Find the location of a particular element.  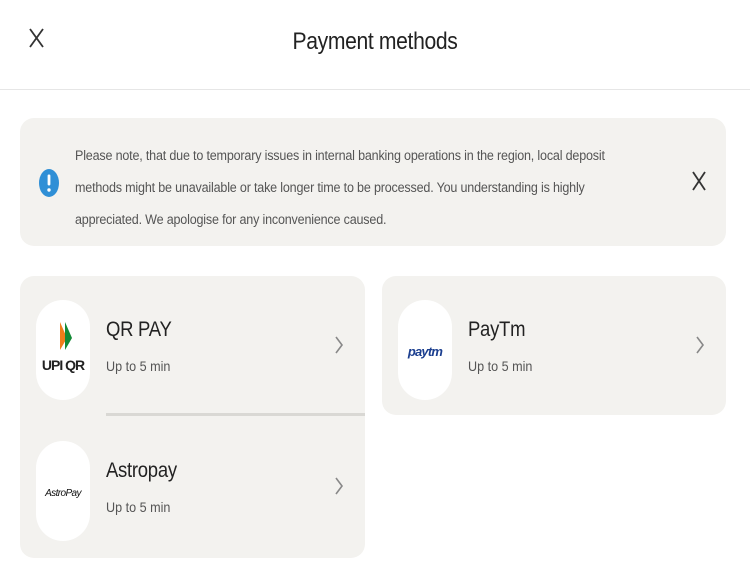

upi-qr-logo: UPI QR is located at coordinates (63, 350).